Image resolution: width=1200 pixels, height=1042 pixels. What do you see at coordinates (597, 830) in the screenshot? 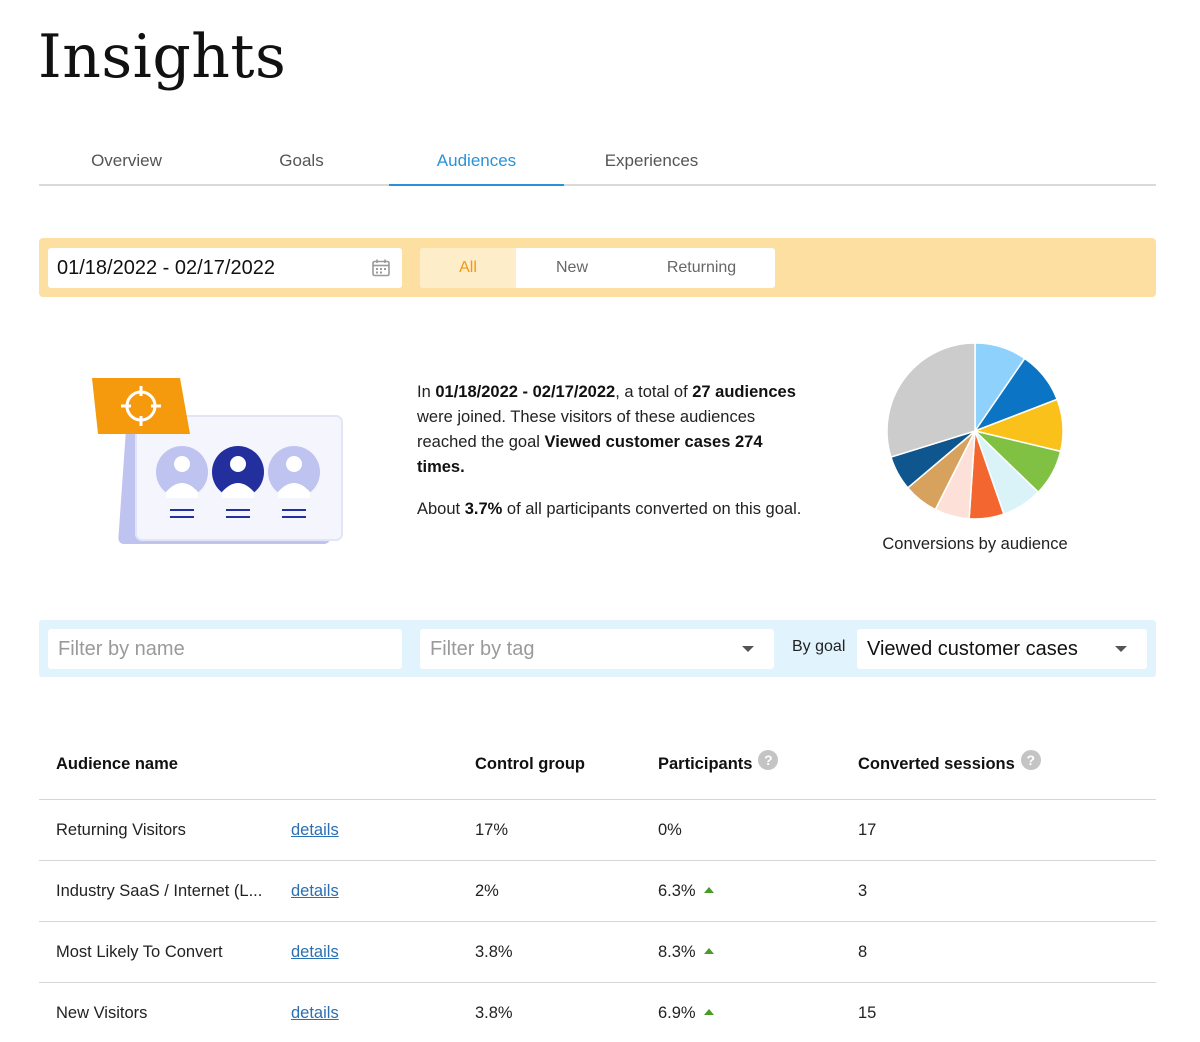
I see `table-row: Returning Visitors details 17% 0% 17` at bounding box center [597, 830].